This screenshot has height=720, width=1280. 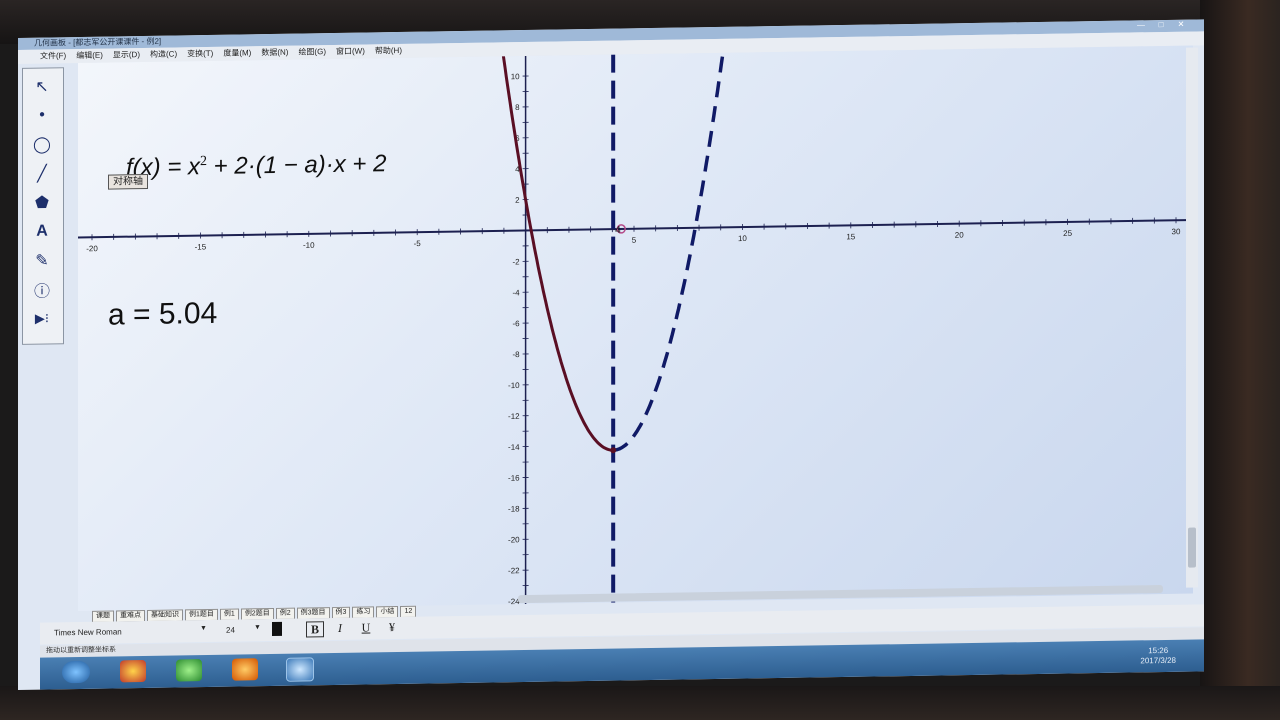 I want to click on vertical-scroll-thumb, so click(x=1192, y=547).